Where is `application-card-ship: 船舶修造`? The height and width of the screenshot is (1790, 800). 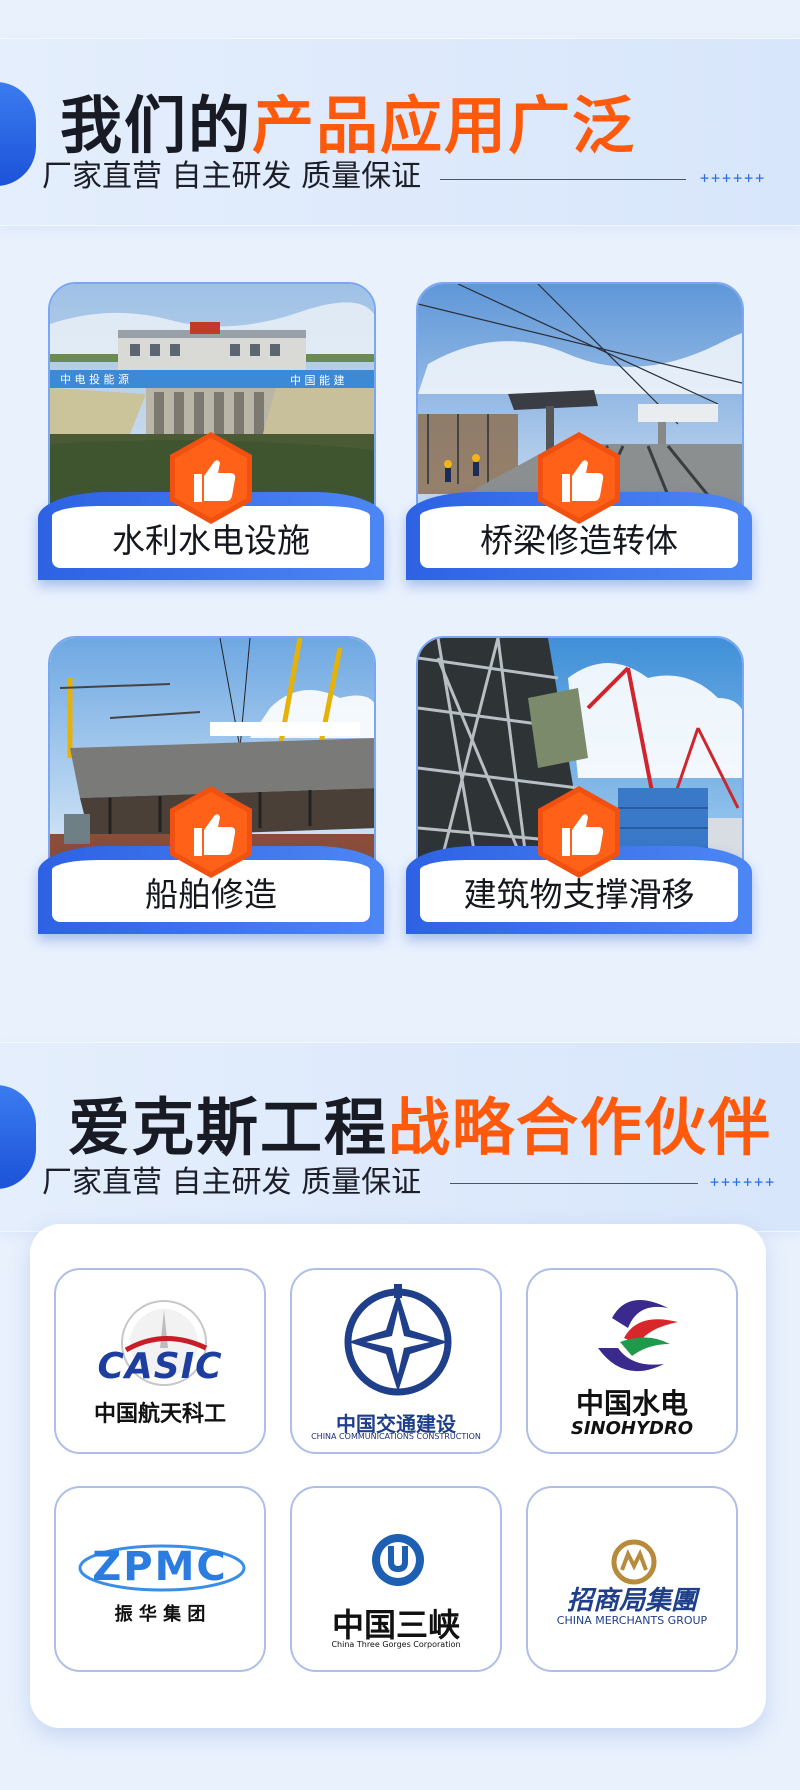 application-card-ship: 船舶修造 is located at coordinates (211, 796).